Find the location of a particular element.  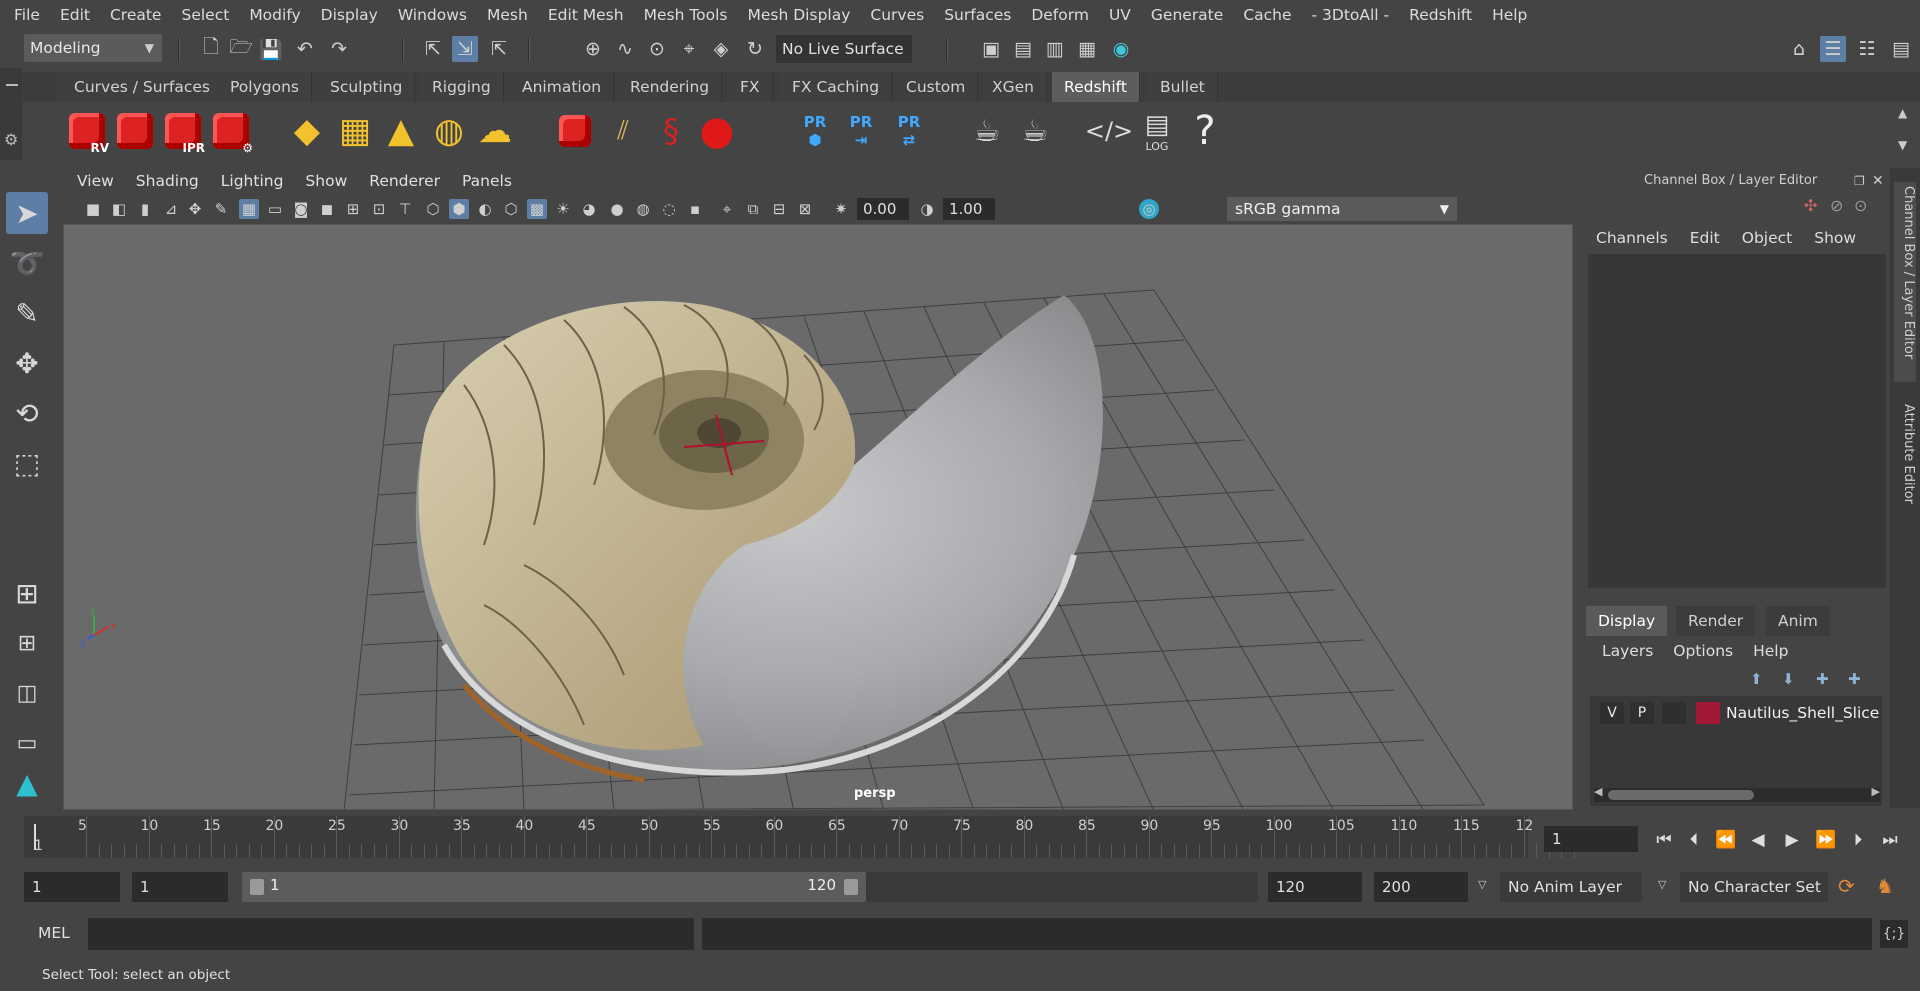

move-layer-up-icon: ⬆ is located at coordinates (1756, 679).